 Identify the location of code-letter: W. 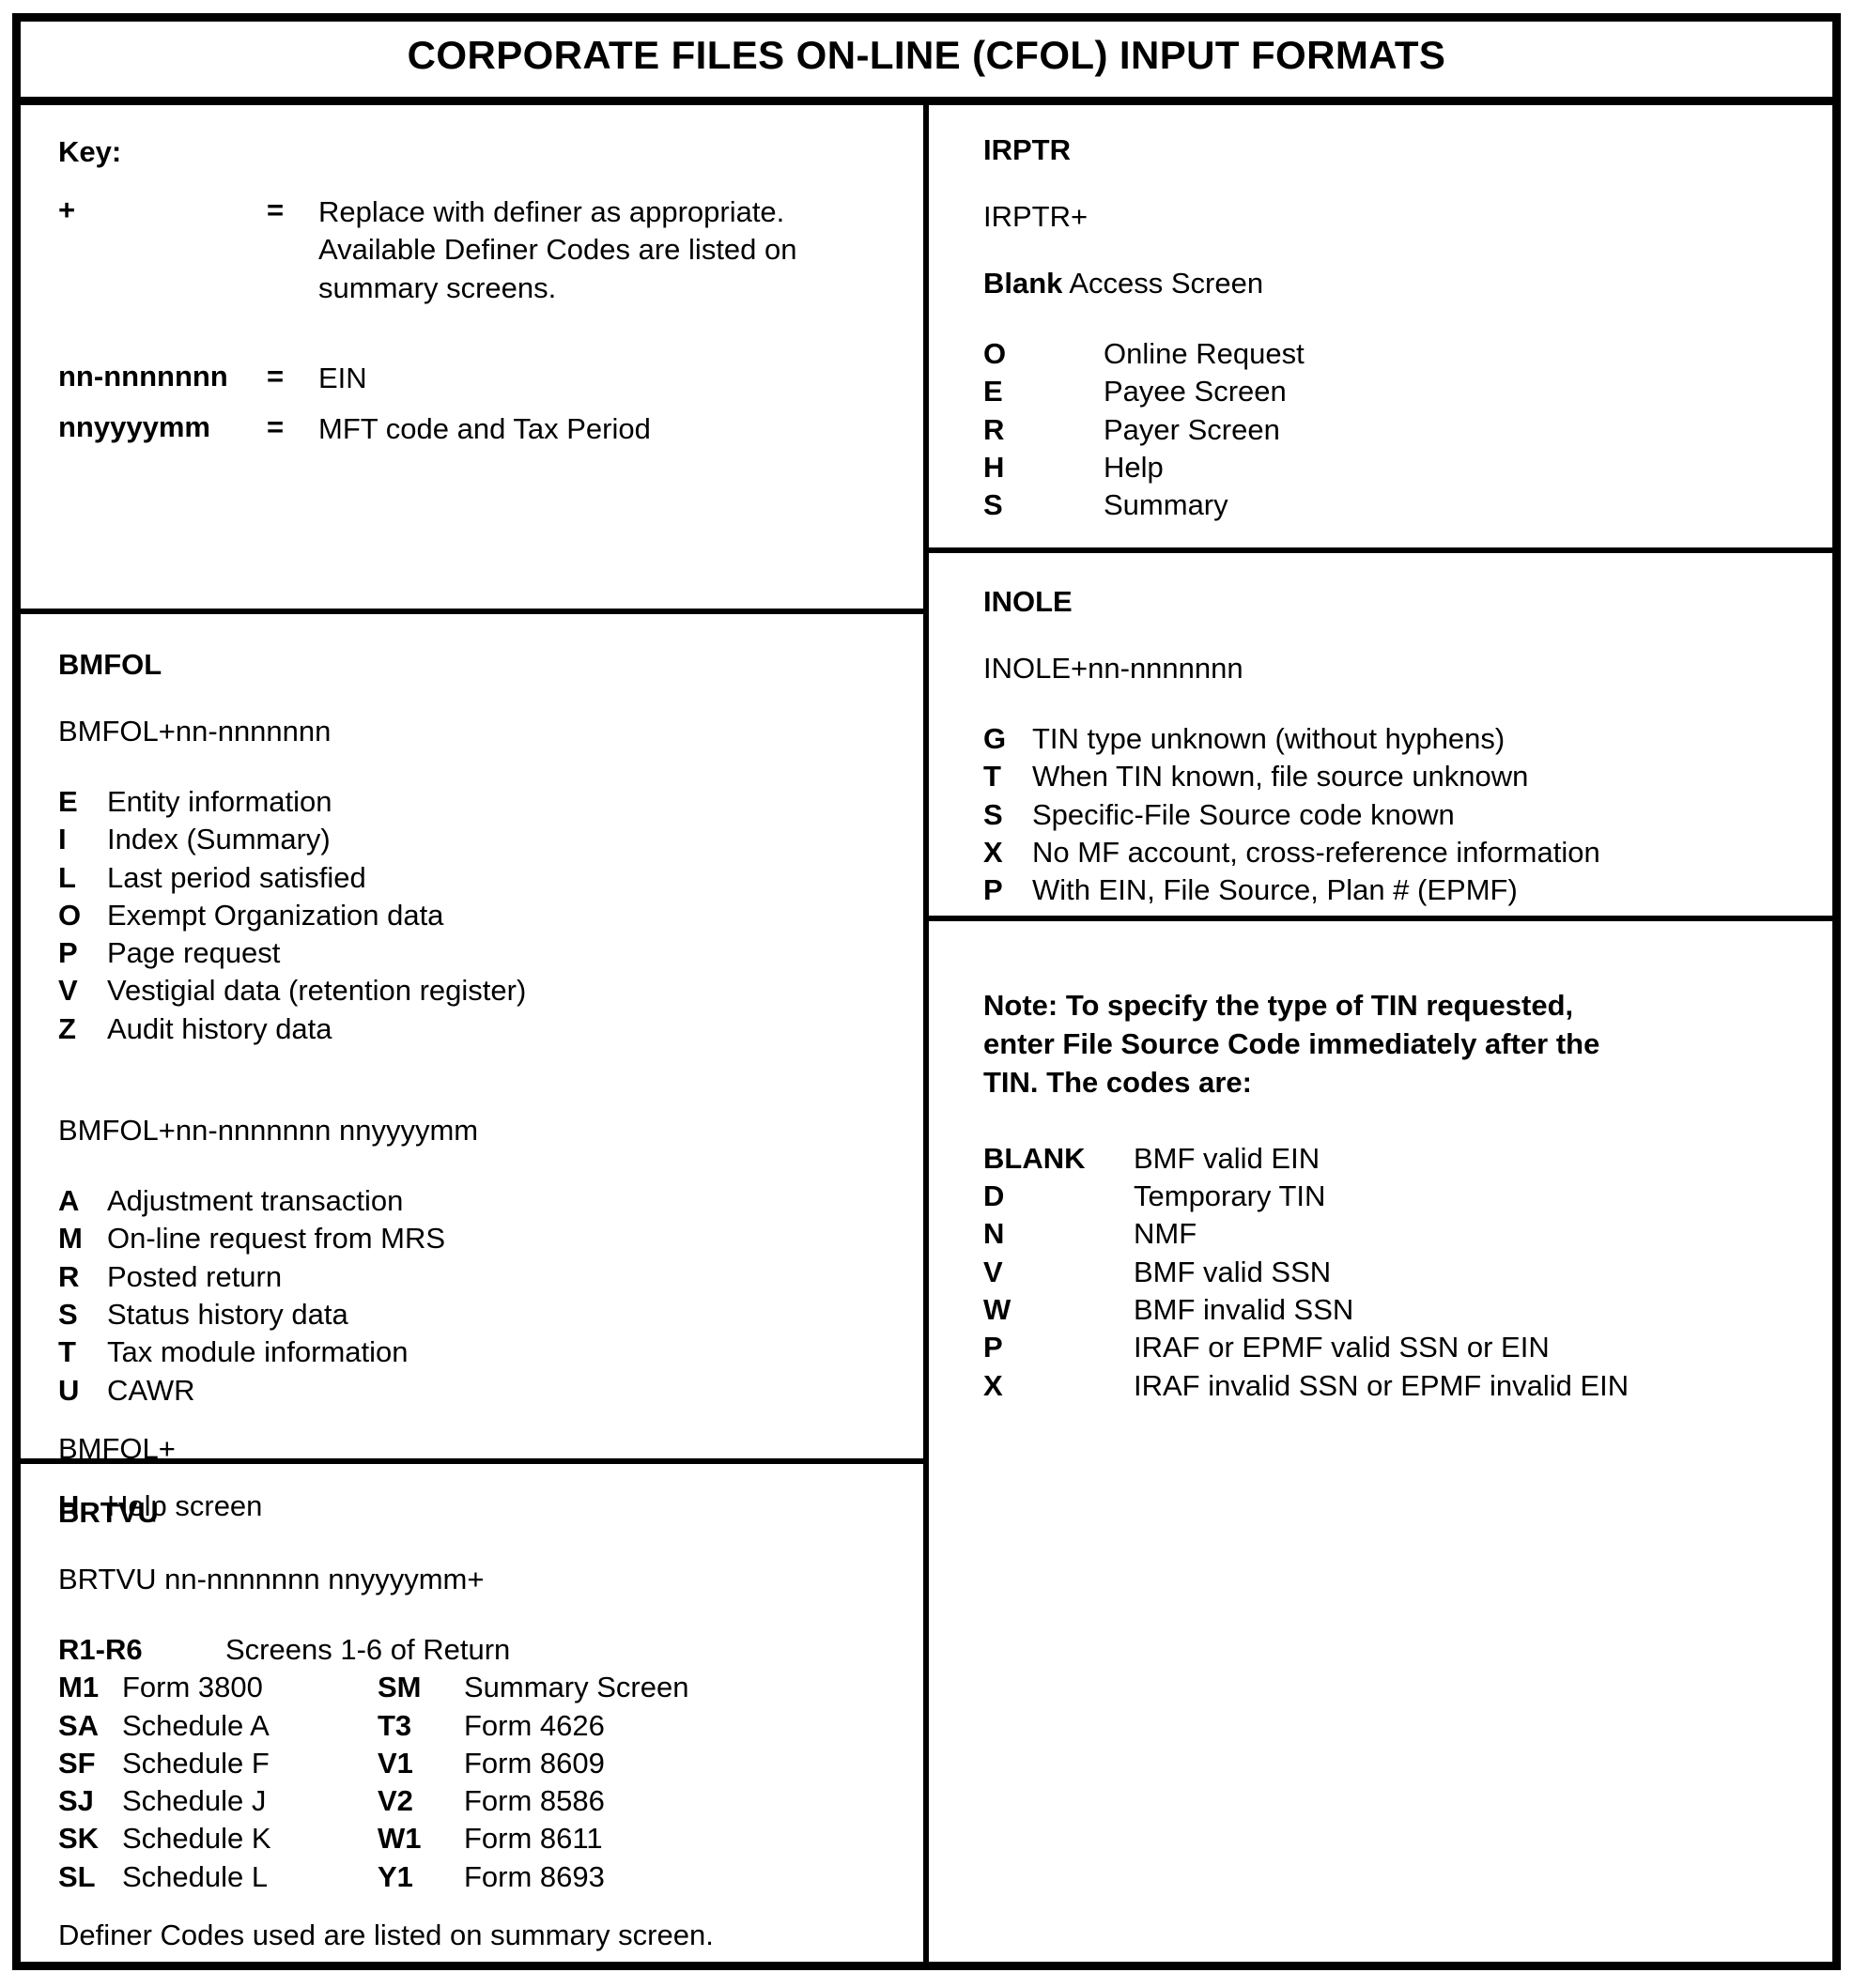
(997, 1309).